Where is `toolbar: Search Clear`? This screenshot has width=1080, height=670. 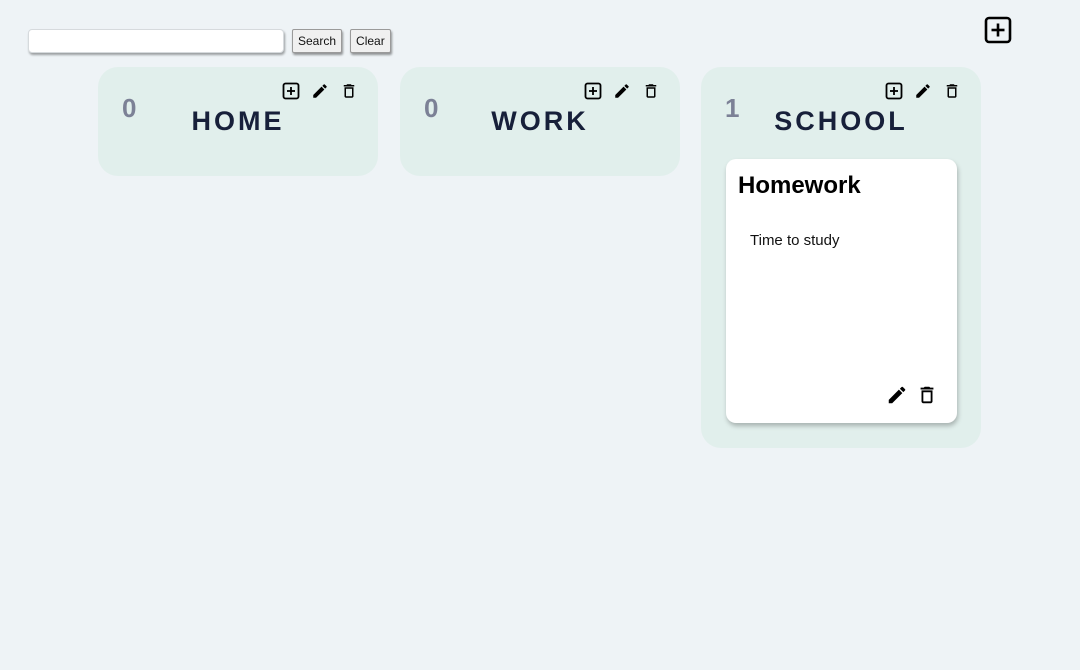 toolbar: Search Clear is located at coordinates (213, 41).